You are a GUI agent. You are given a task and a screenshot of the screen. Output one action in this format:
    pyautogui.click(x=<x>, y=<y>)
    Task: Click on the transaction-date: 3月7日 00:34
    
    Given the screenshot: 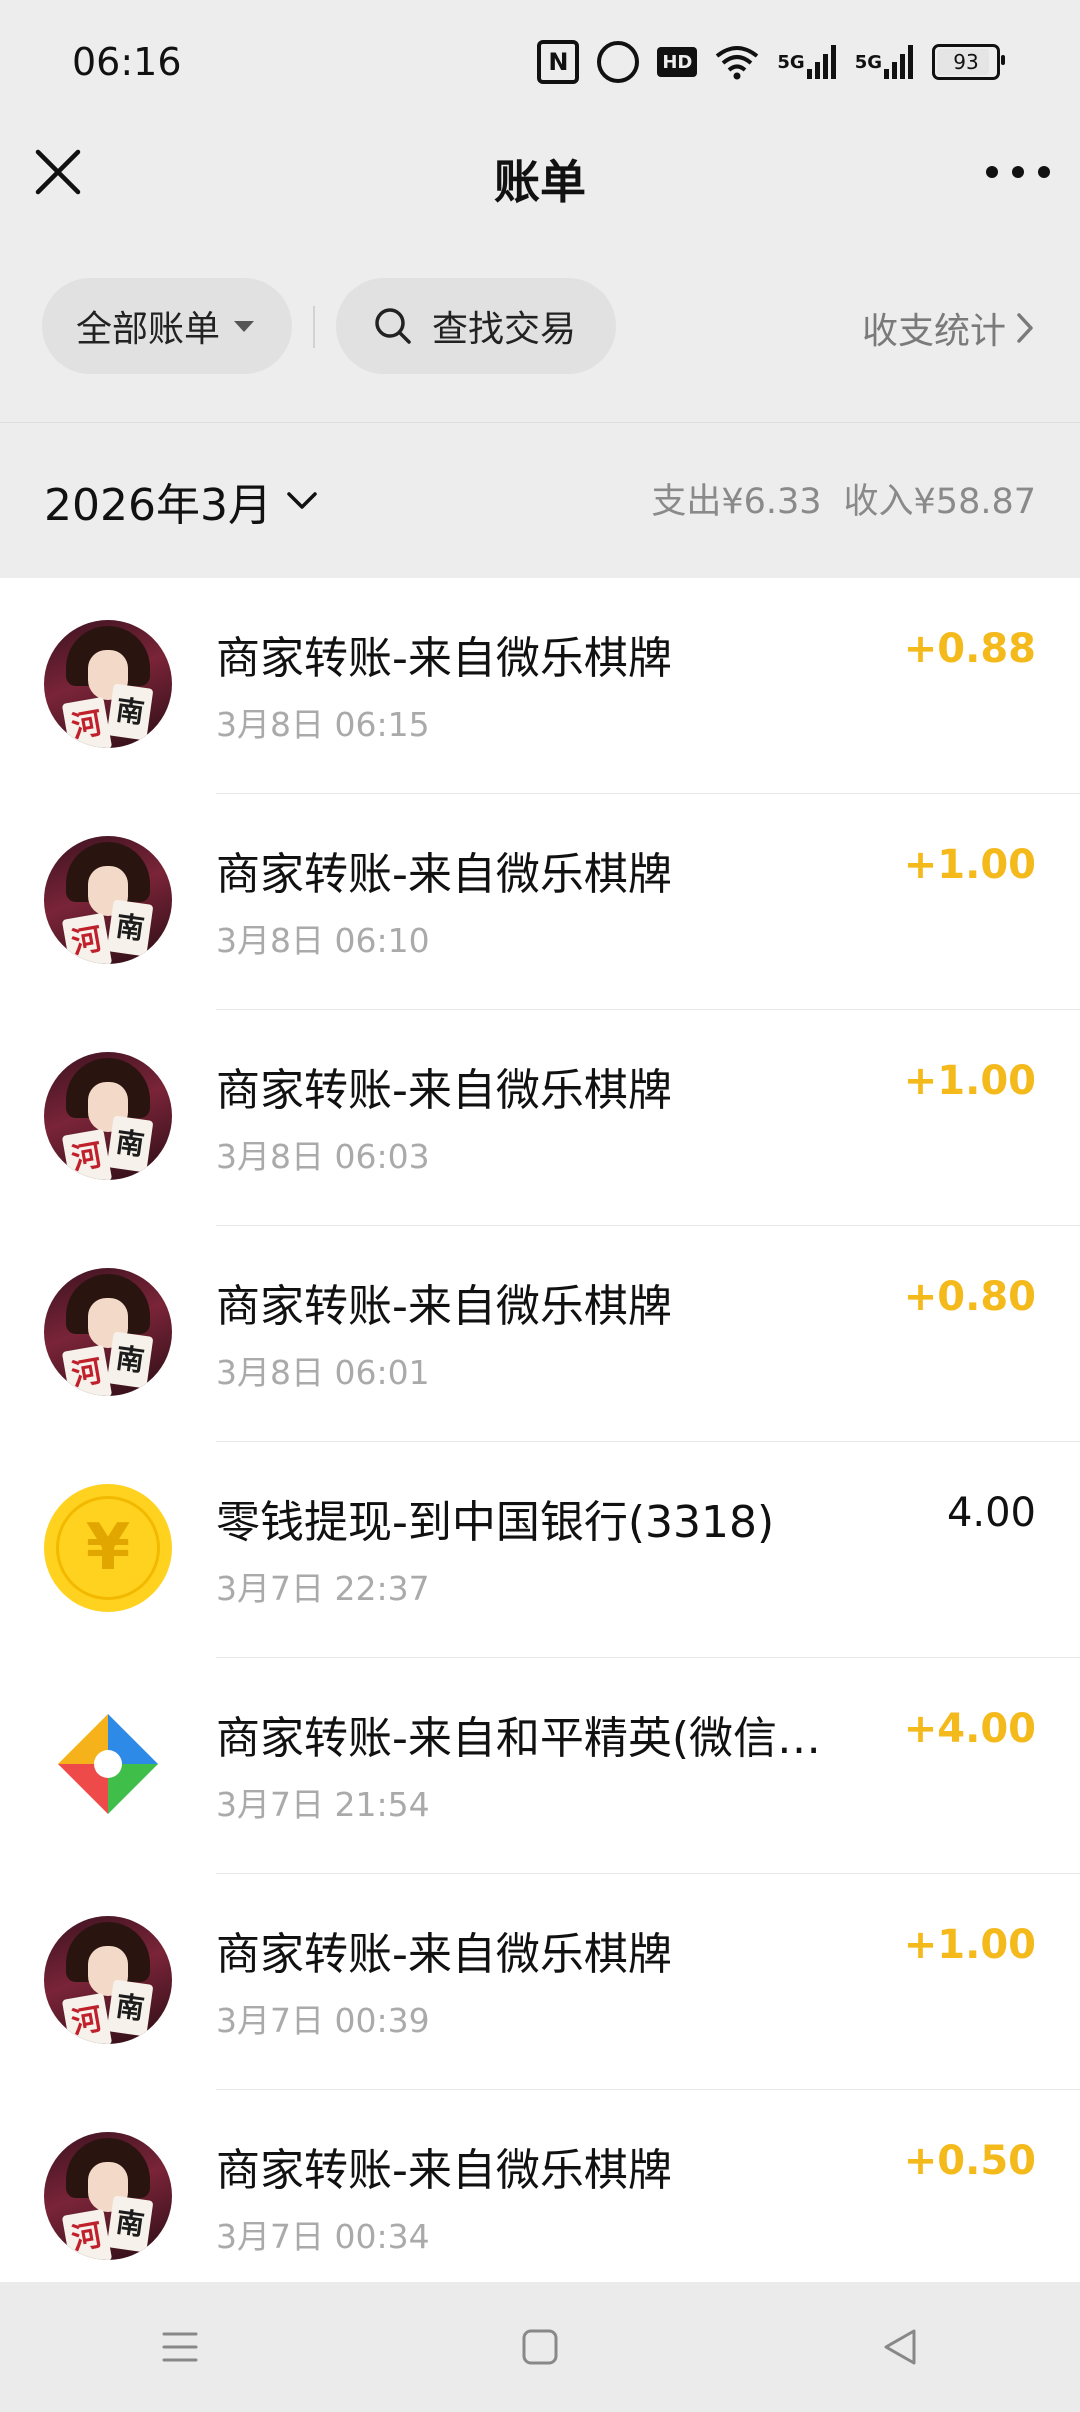 What is the action you would take?
    pyautogui.click(x=323, y=2236)
    